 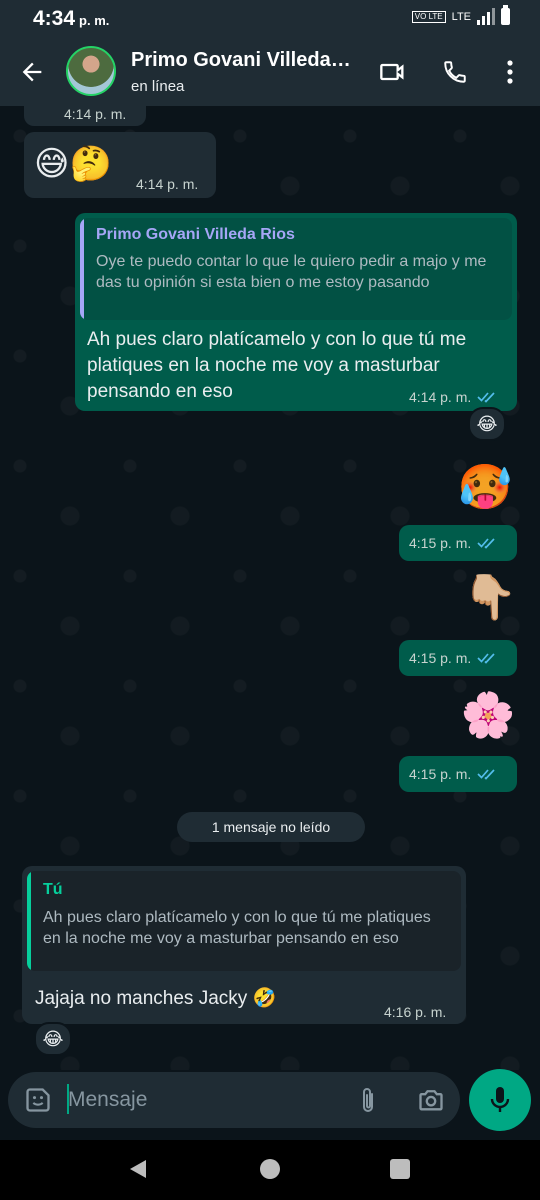 I want to click on sticker-emoji: 🌸, so click(x=488, y=716).